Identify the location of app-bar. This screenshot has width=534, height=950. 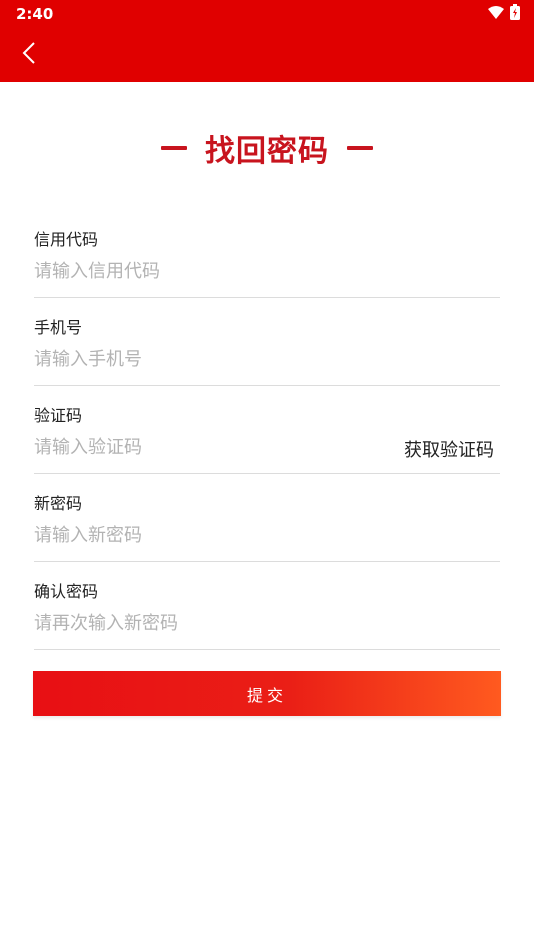
(267, 55).